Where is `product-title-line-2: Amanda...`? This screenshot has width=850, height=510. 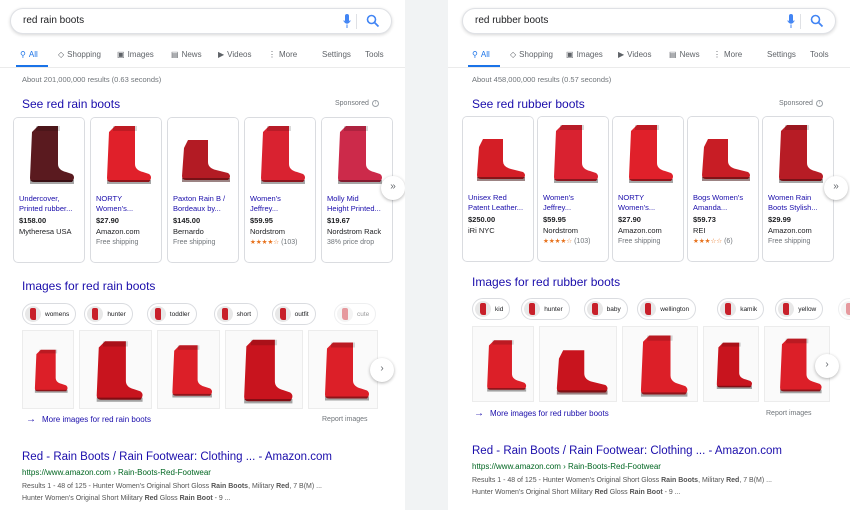 product-title-line-2: Amanda... is located at coordinates (725, 208).